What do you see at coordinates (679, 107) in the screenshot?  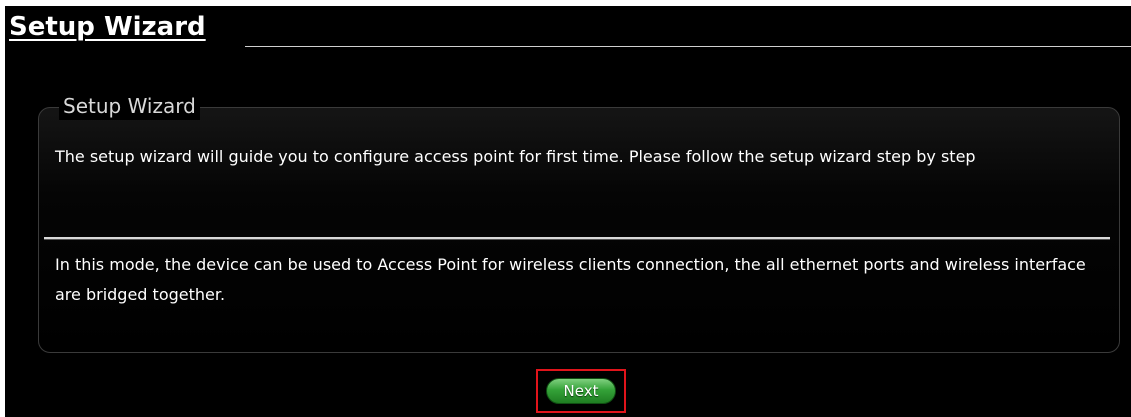 I see `panel-top-border` at bounding box center [679, 107].